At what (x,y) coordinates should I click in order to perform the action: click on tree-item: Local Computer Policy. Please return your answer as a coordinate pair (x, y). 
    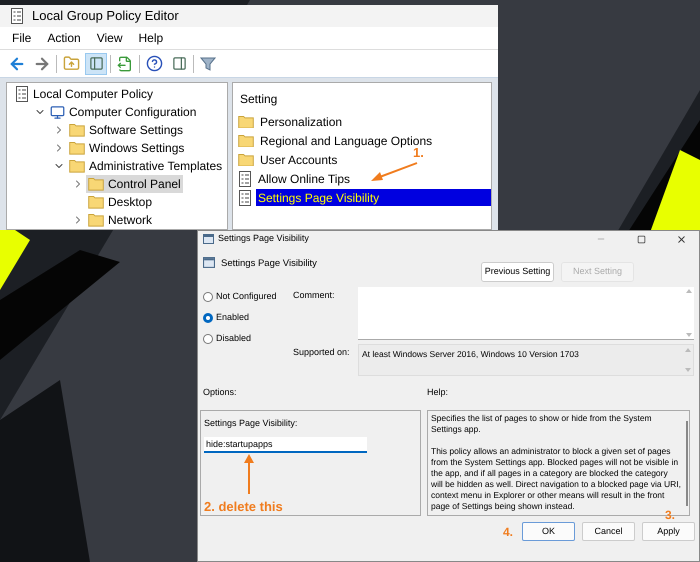
    Looking at the image, I should click on (84, 94).